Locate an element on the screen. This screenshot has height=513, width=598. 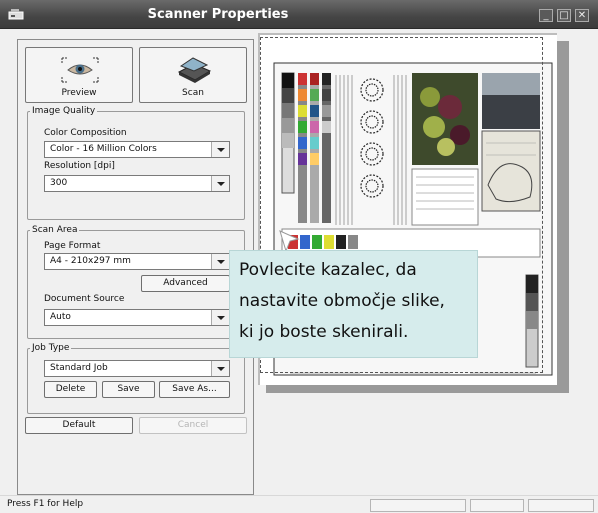
eye-icon is located at coordinates (80, 70).